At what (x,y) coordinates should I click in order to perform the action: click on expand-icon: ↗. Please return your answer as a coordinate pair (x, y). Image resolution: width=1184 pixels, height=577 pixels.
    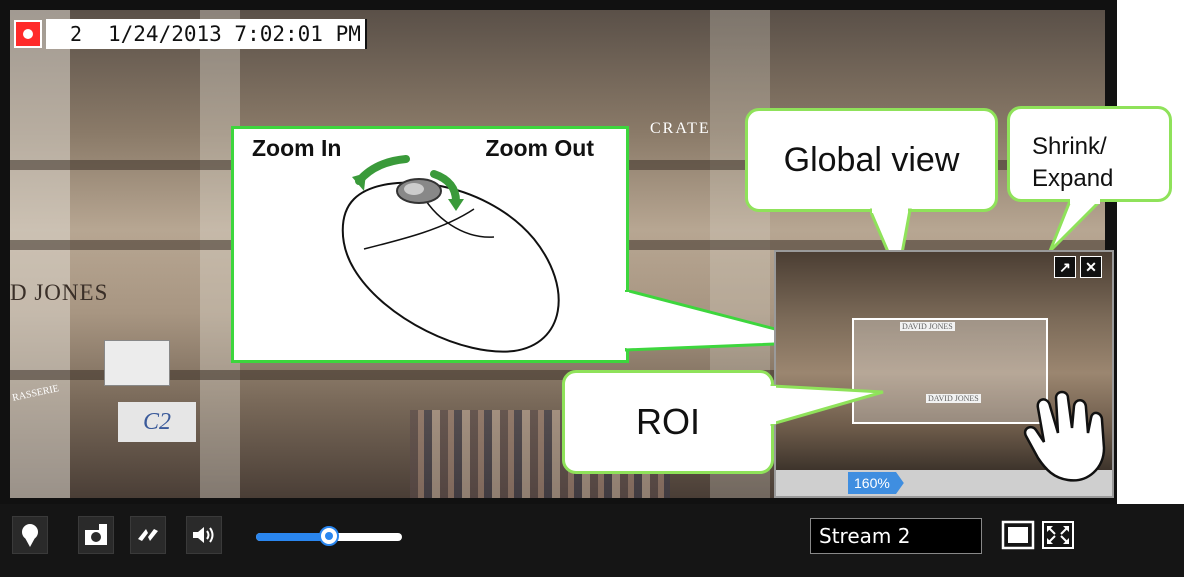
    Looking at the image, I should click on (1065, 267).